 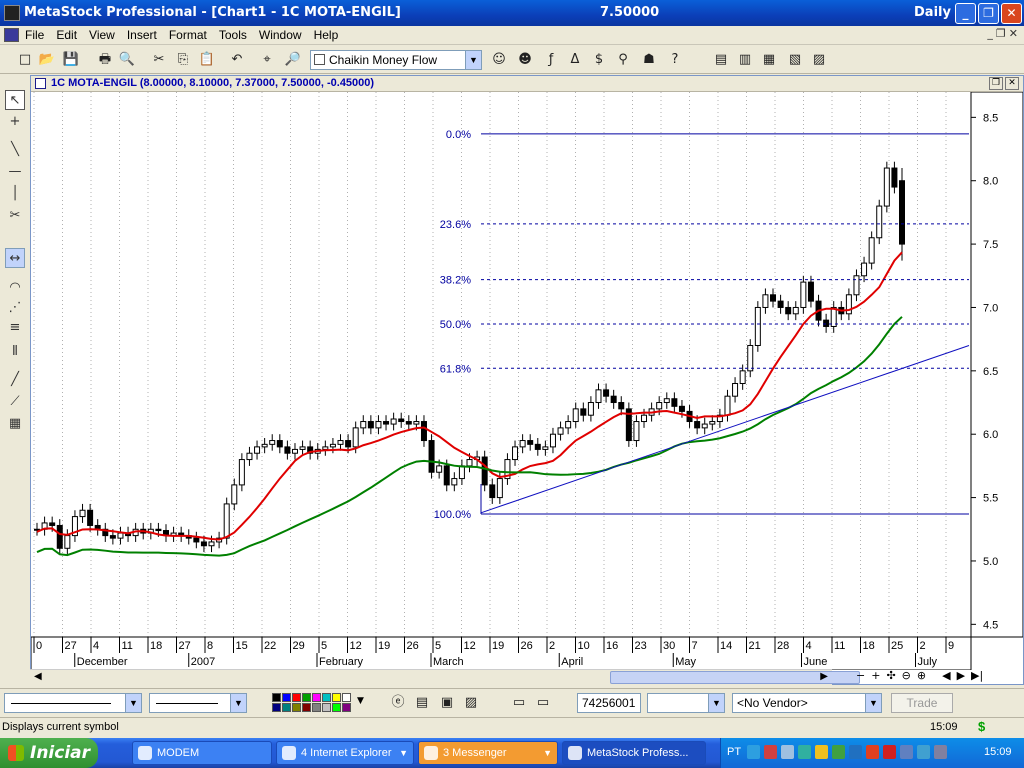 What do you see at coordinates (623, 60) in the screenshot?
I see `binoculars-icon: ⚲` at bounding box center [623, 60].